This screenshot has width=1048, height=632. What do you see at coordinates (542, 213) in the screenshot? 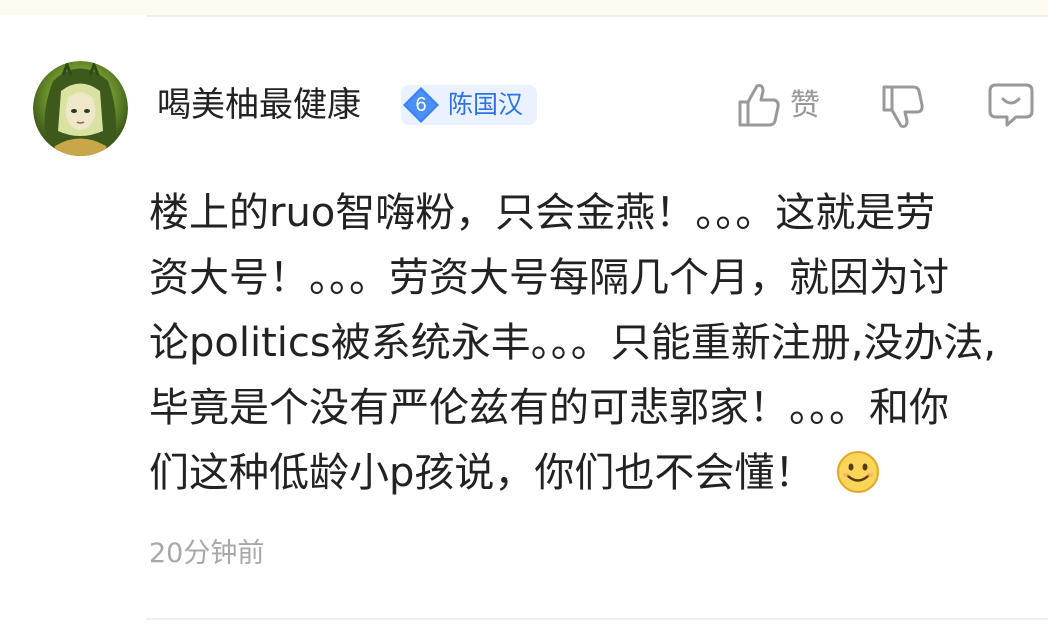
I see `comment-line: 楼上的ruo智嗨粉，只会金燕！。。。这就是劳` at bounding box center [542, 213].